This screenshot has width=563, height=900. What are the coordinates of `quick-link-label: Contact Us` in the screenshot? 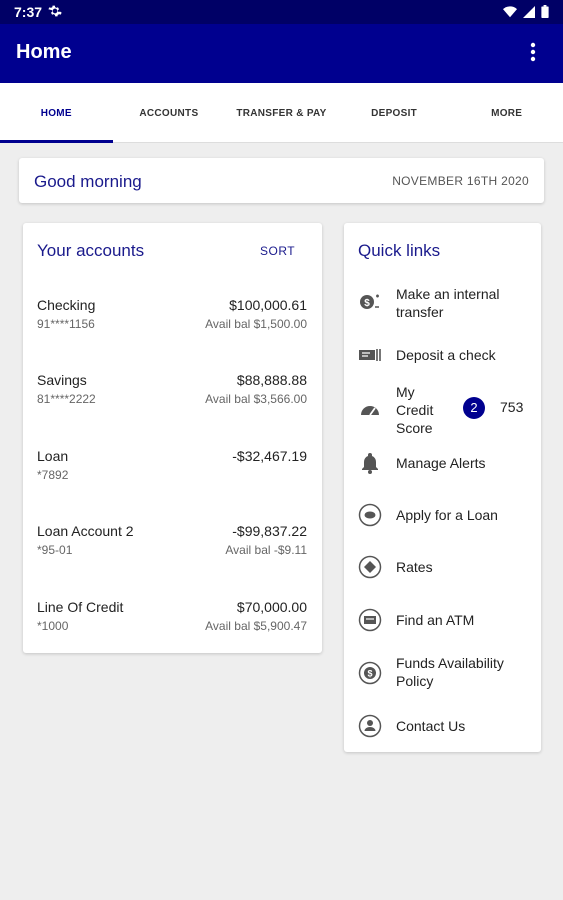 It's located at (431, 726).